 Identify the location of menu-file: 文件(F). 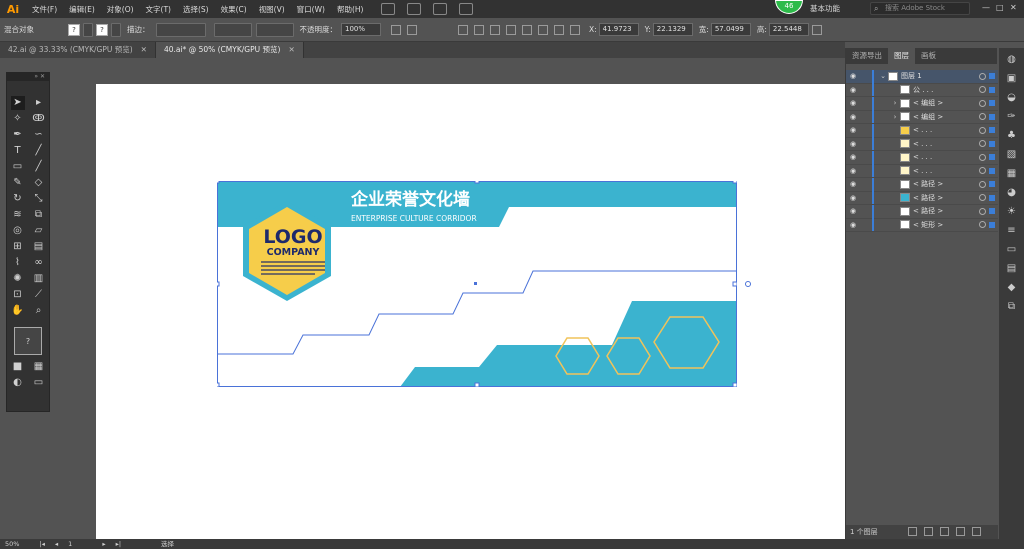
(44, 9).